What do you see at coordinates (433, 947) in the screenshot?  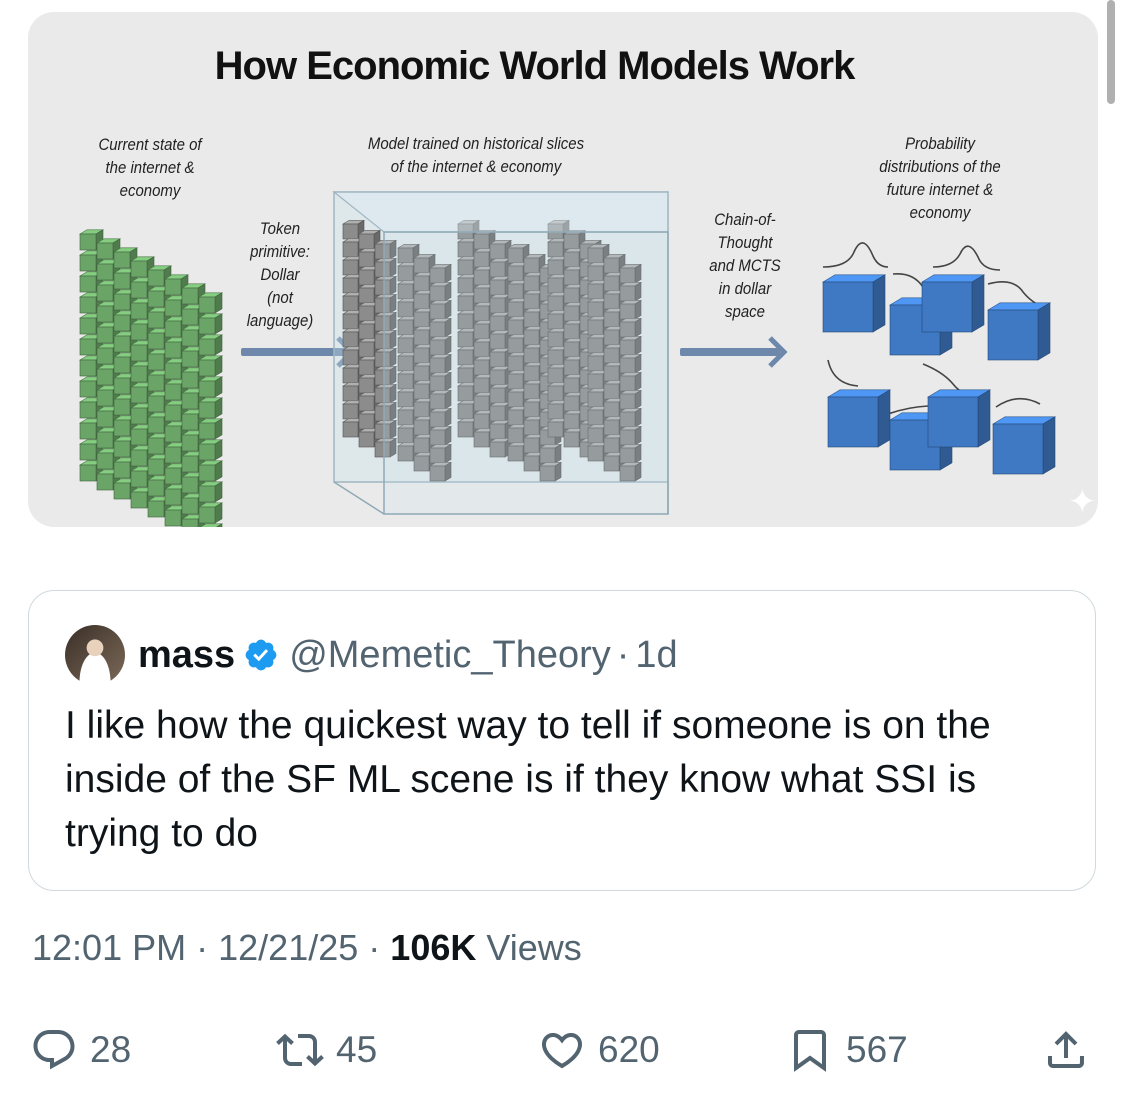 I see `views-count: 106K` at bounding box center [433, 947].